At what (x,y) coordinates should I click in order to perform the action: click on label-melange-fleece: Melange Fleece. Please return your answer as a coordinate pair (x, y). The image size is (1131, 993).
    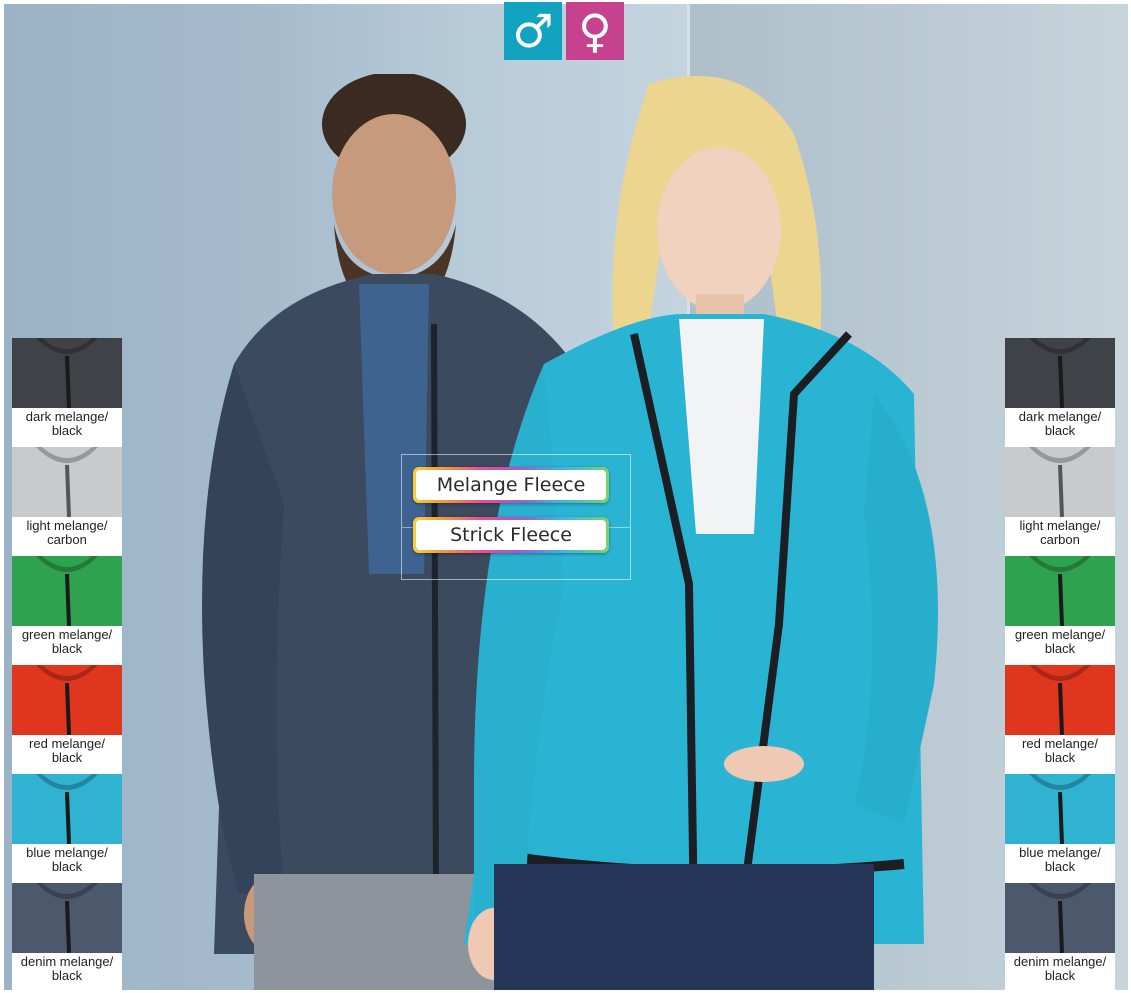
    Looking at the image, I should click on (511, 485).